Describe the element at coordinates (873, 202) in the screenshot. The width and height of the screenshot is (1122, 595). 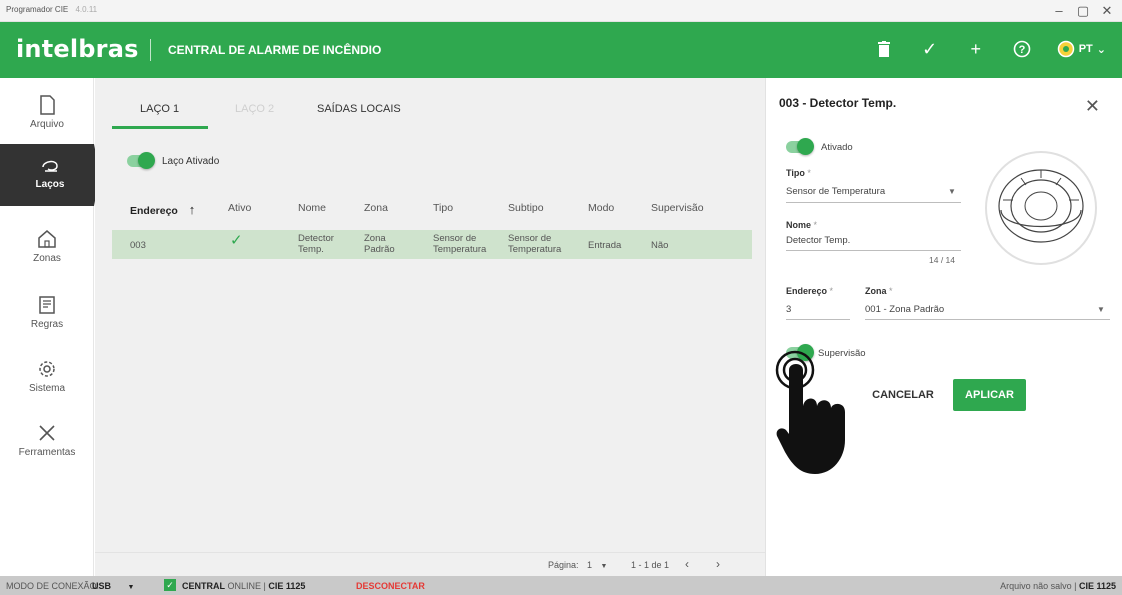
I see `tipo-underline` at that location.